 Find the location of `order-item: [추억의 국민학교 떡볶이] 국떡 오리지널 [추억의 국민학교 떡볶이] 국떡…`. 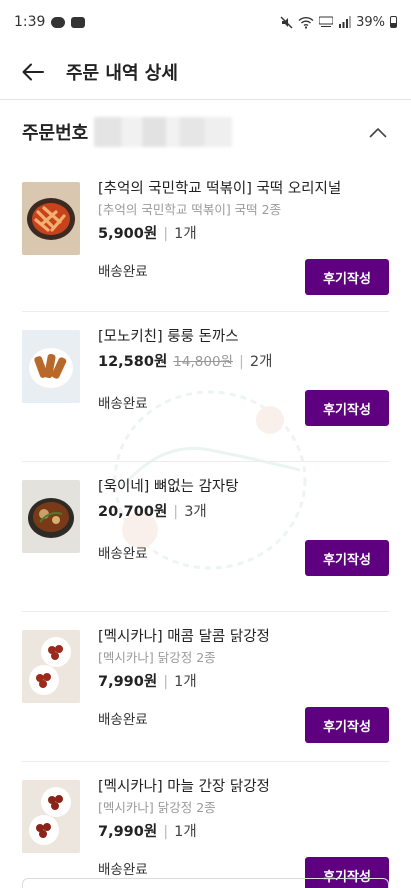

order-item: [추억의 국민학교 떡볶이] 국떡 오리지널 [추억의 국민학교 떡볶이] 국떡… is located at coordinates (205, 238).